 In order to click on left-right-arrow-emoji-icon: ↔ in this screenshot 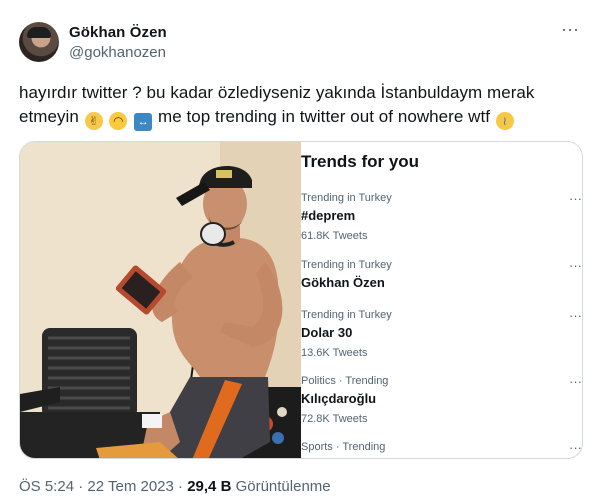, I will do `click(143, 122)`.